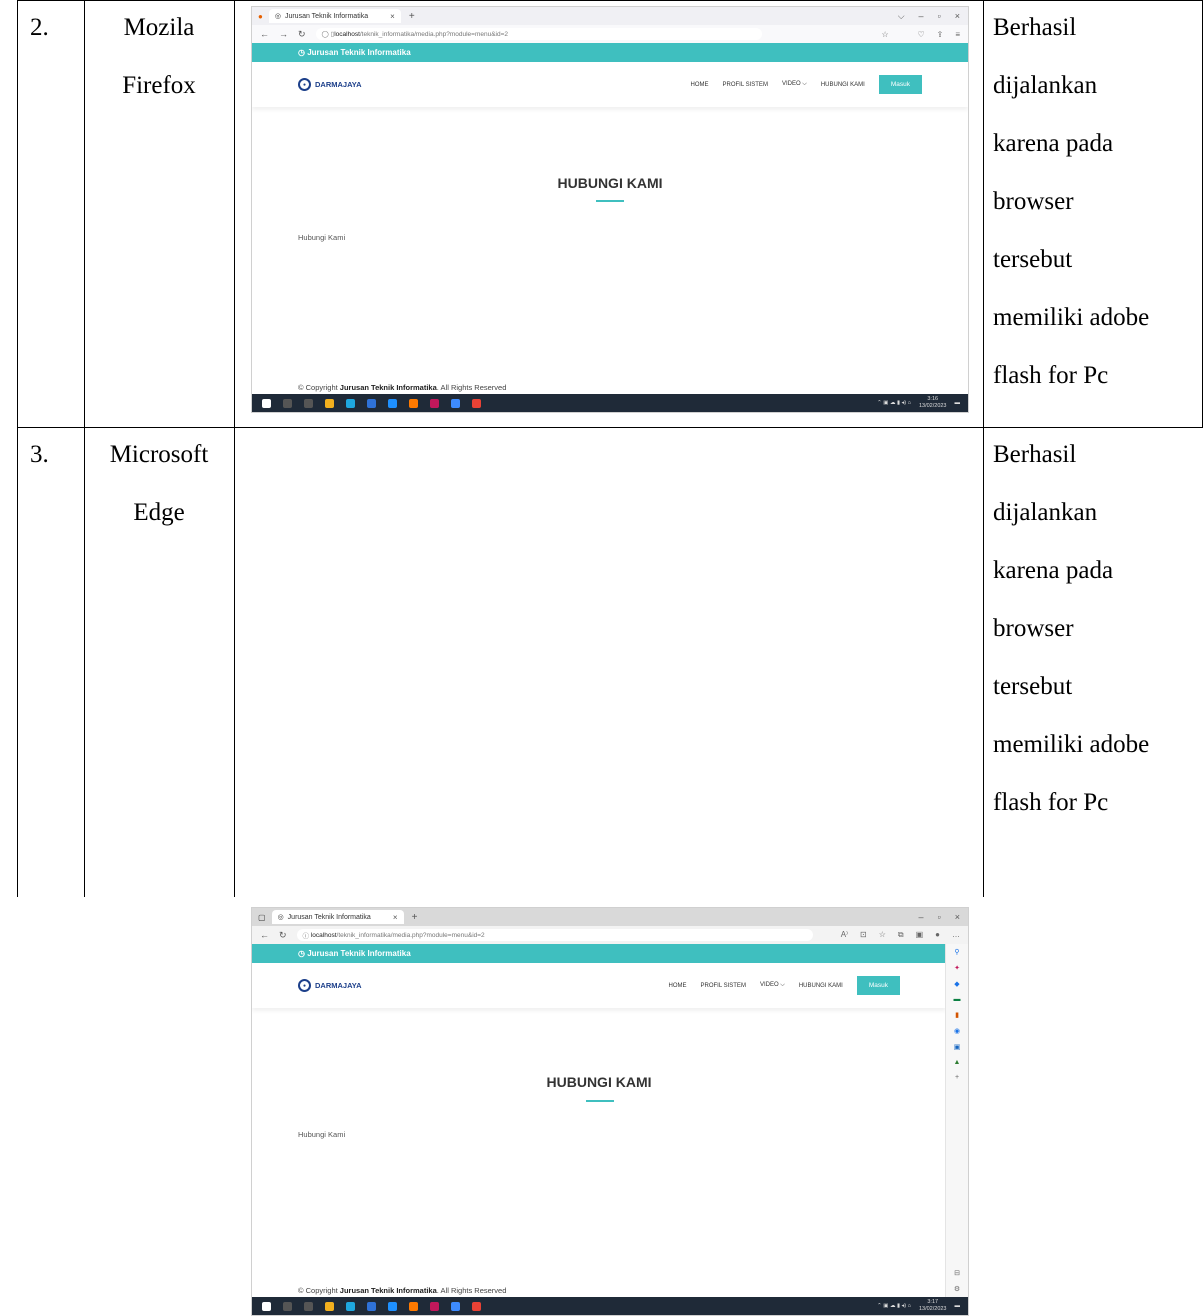  What do you see at coordinates (957, 34) in the screenshot?
I see `menu-icon: ≡` at bounding box center [957, 34].